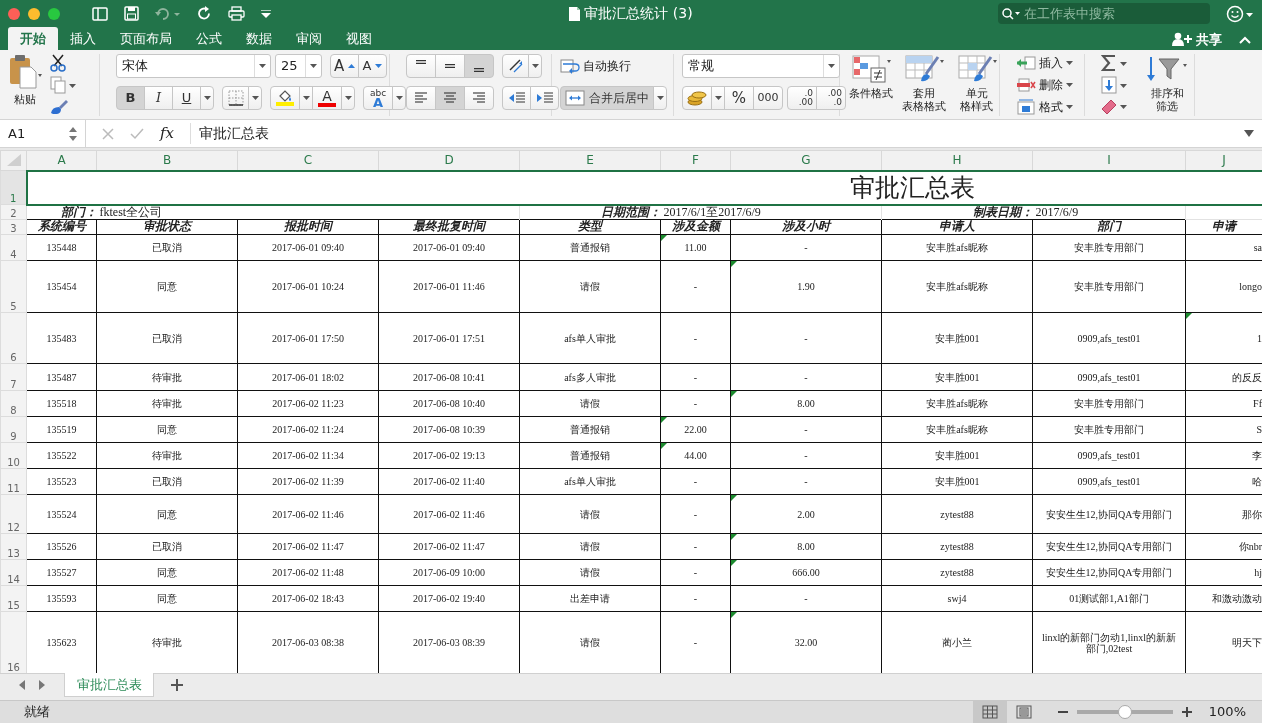  What do you see at coordinates (158, 98) in the screenshot?
I see `italic-button: I` at bounding box center [158, 98].